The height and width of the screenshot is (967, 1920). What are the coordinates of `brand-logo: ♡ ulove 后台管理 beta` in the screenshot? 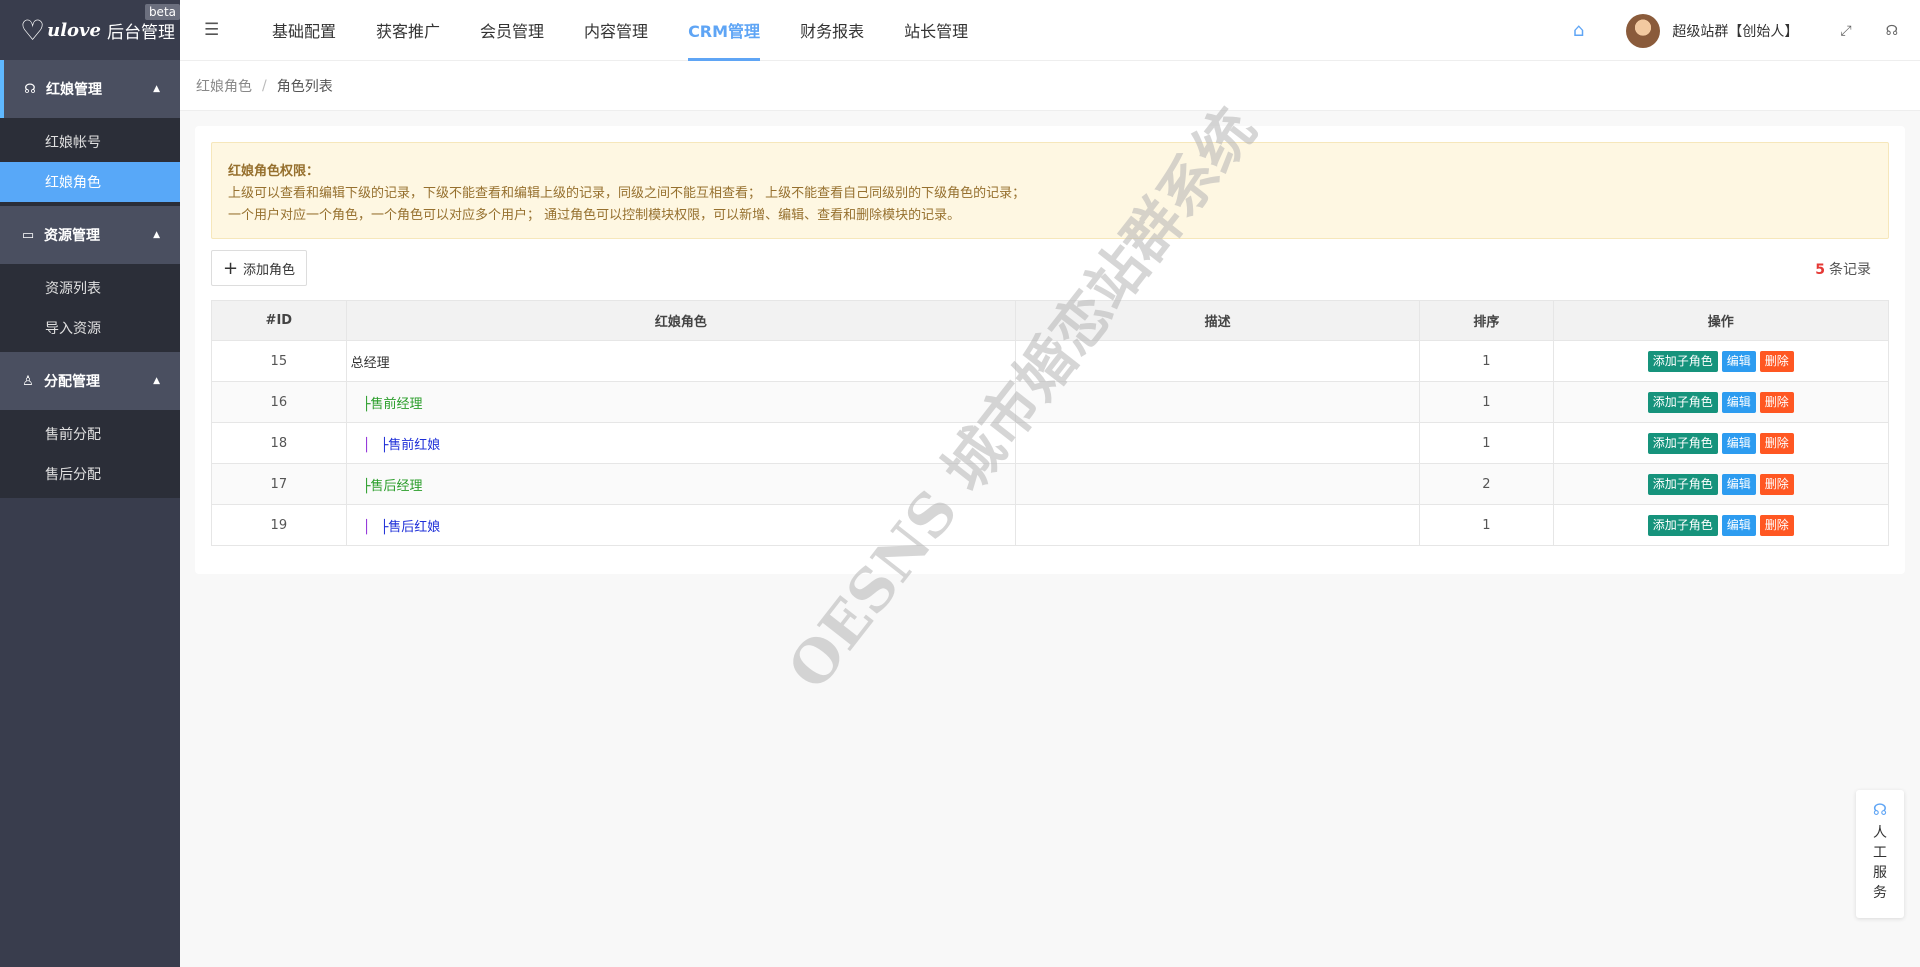 It's located at (90, 30).